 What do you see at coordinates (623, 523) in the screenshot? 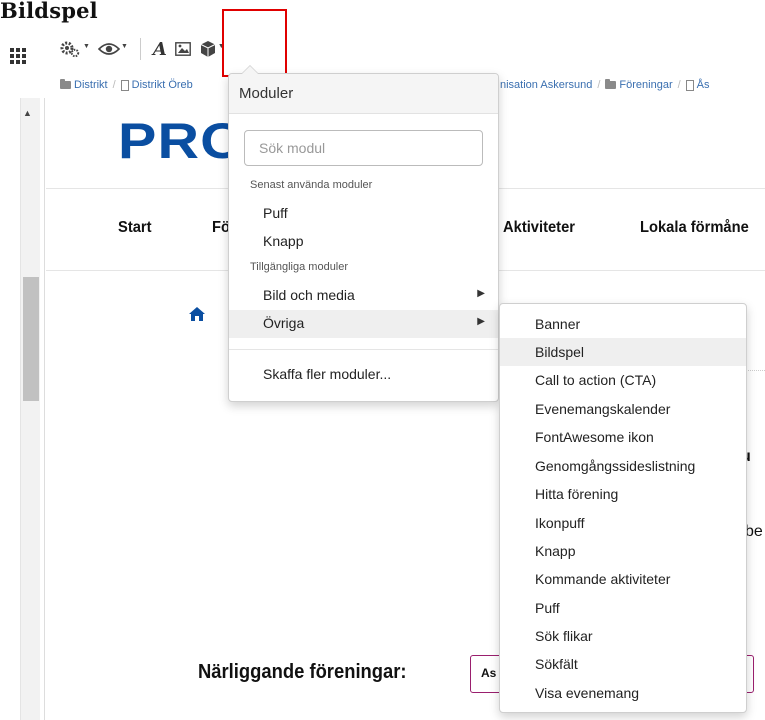
I see `submenu-item-ikonpuff: Ikonpuff` at bounding box center [623, 523].